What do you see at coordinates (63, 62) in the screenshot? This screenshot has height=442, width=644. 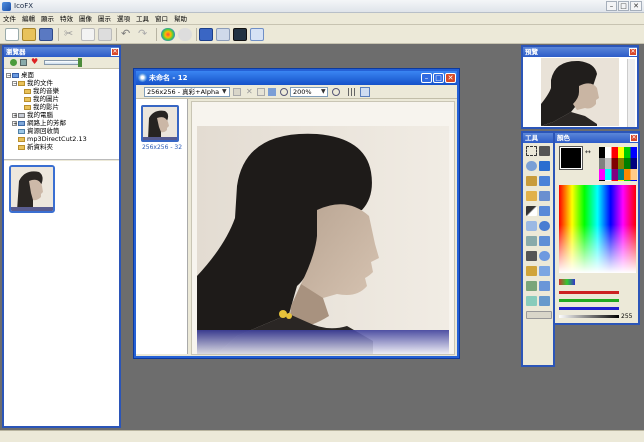 I see `thumbnail-size-slider` at bounding box center [63, 62].